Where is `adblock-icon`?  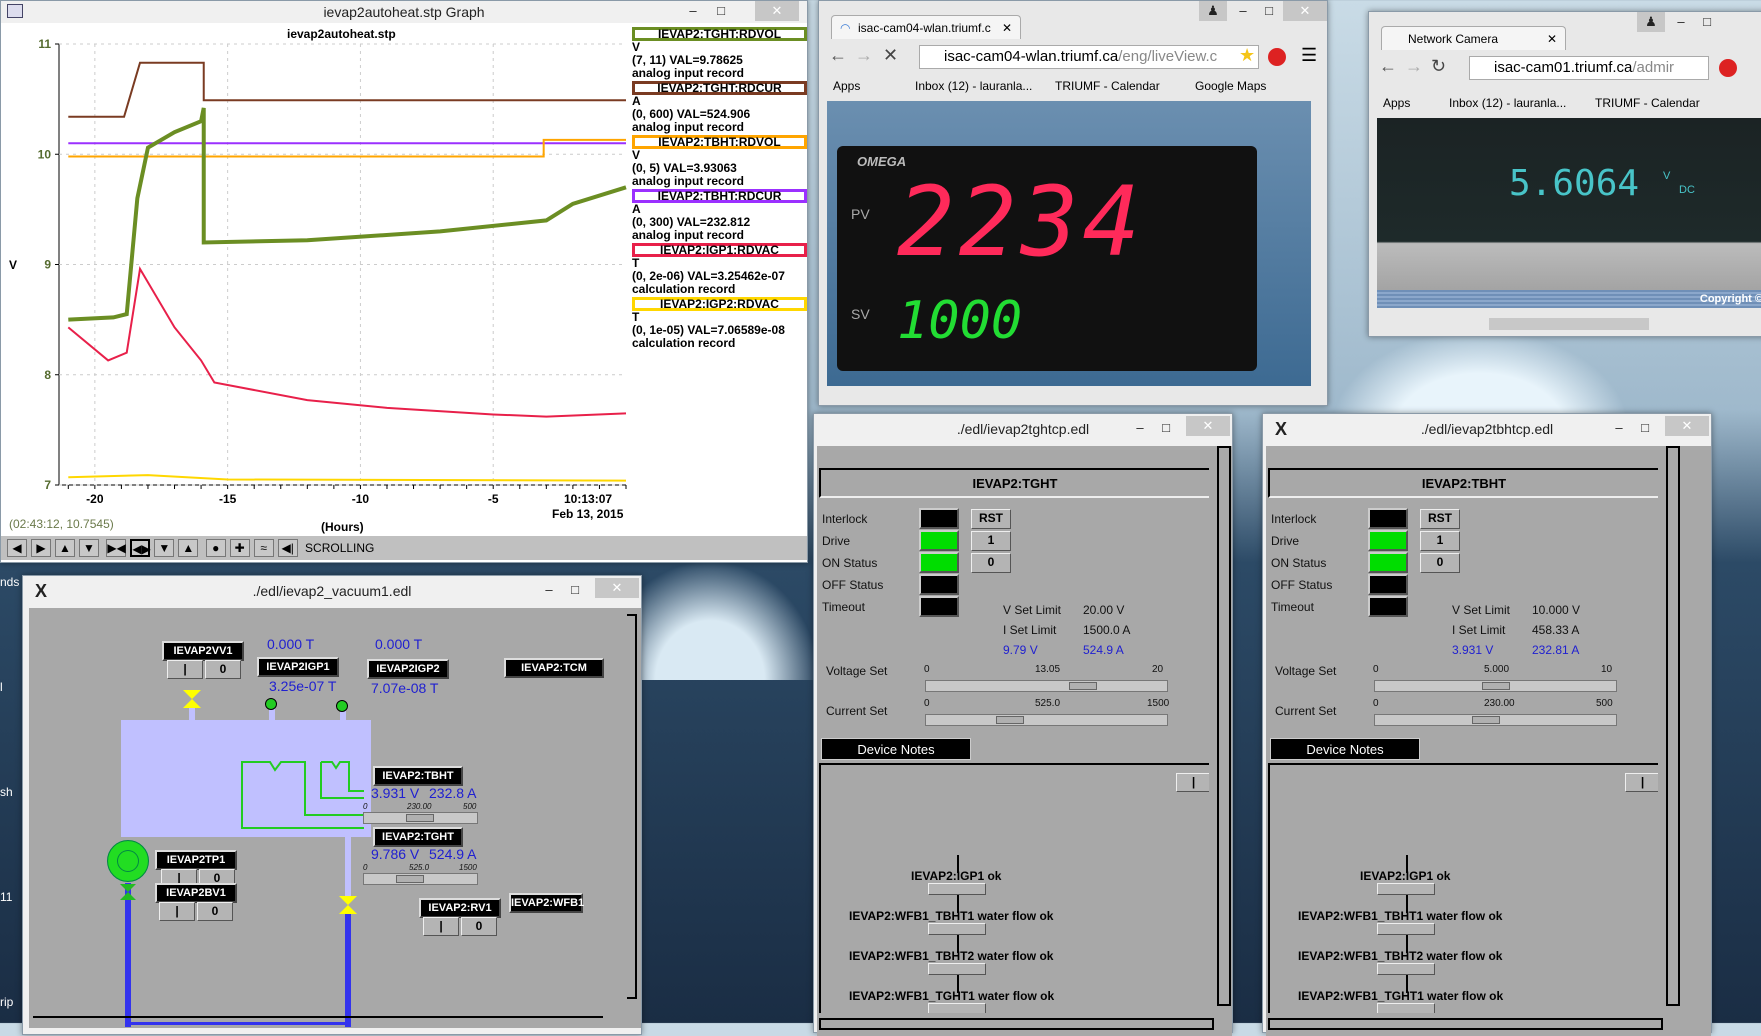
adblock-icon is located at coordinates (1728, 68).